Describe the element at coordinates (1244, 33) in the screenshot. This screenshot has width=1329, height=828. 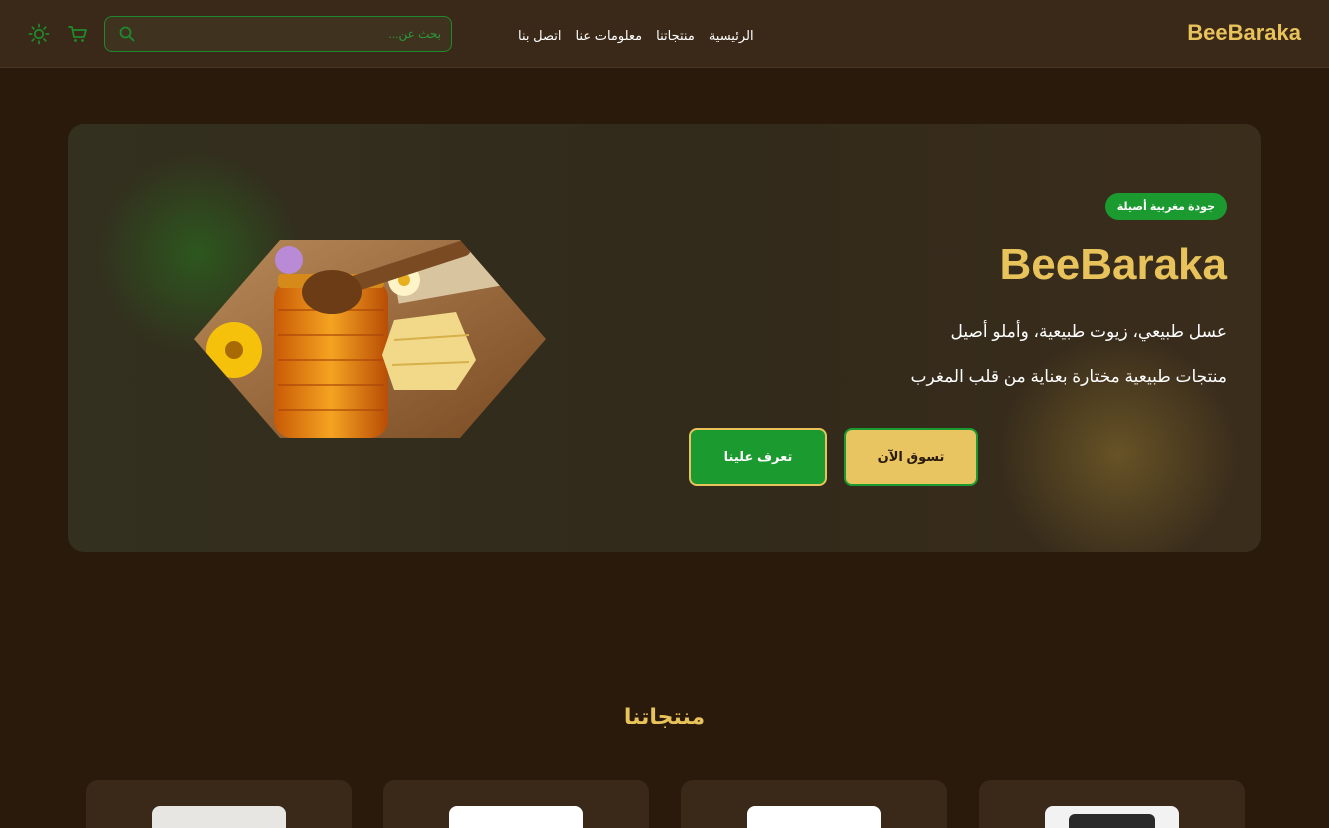
I see `brand-logo: BeeBaraka` at that location.